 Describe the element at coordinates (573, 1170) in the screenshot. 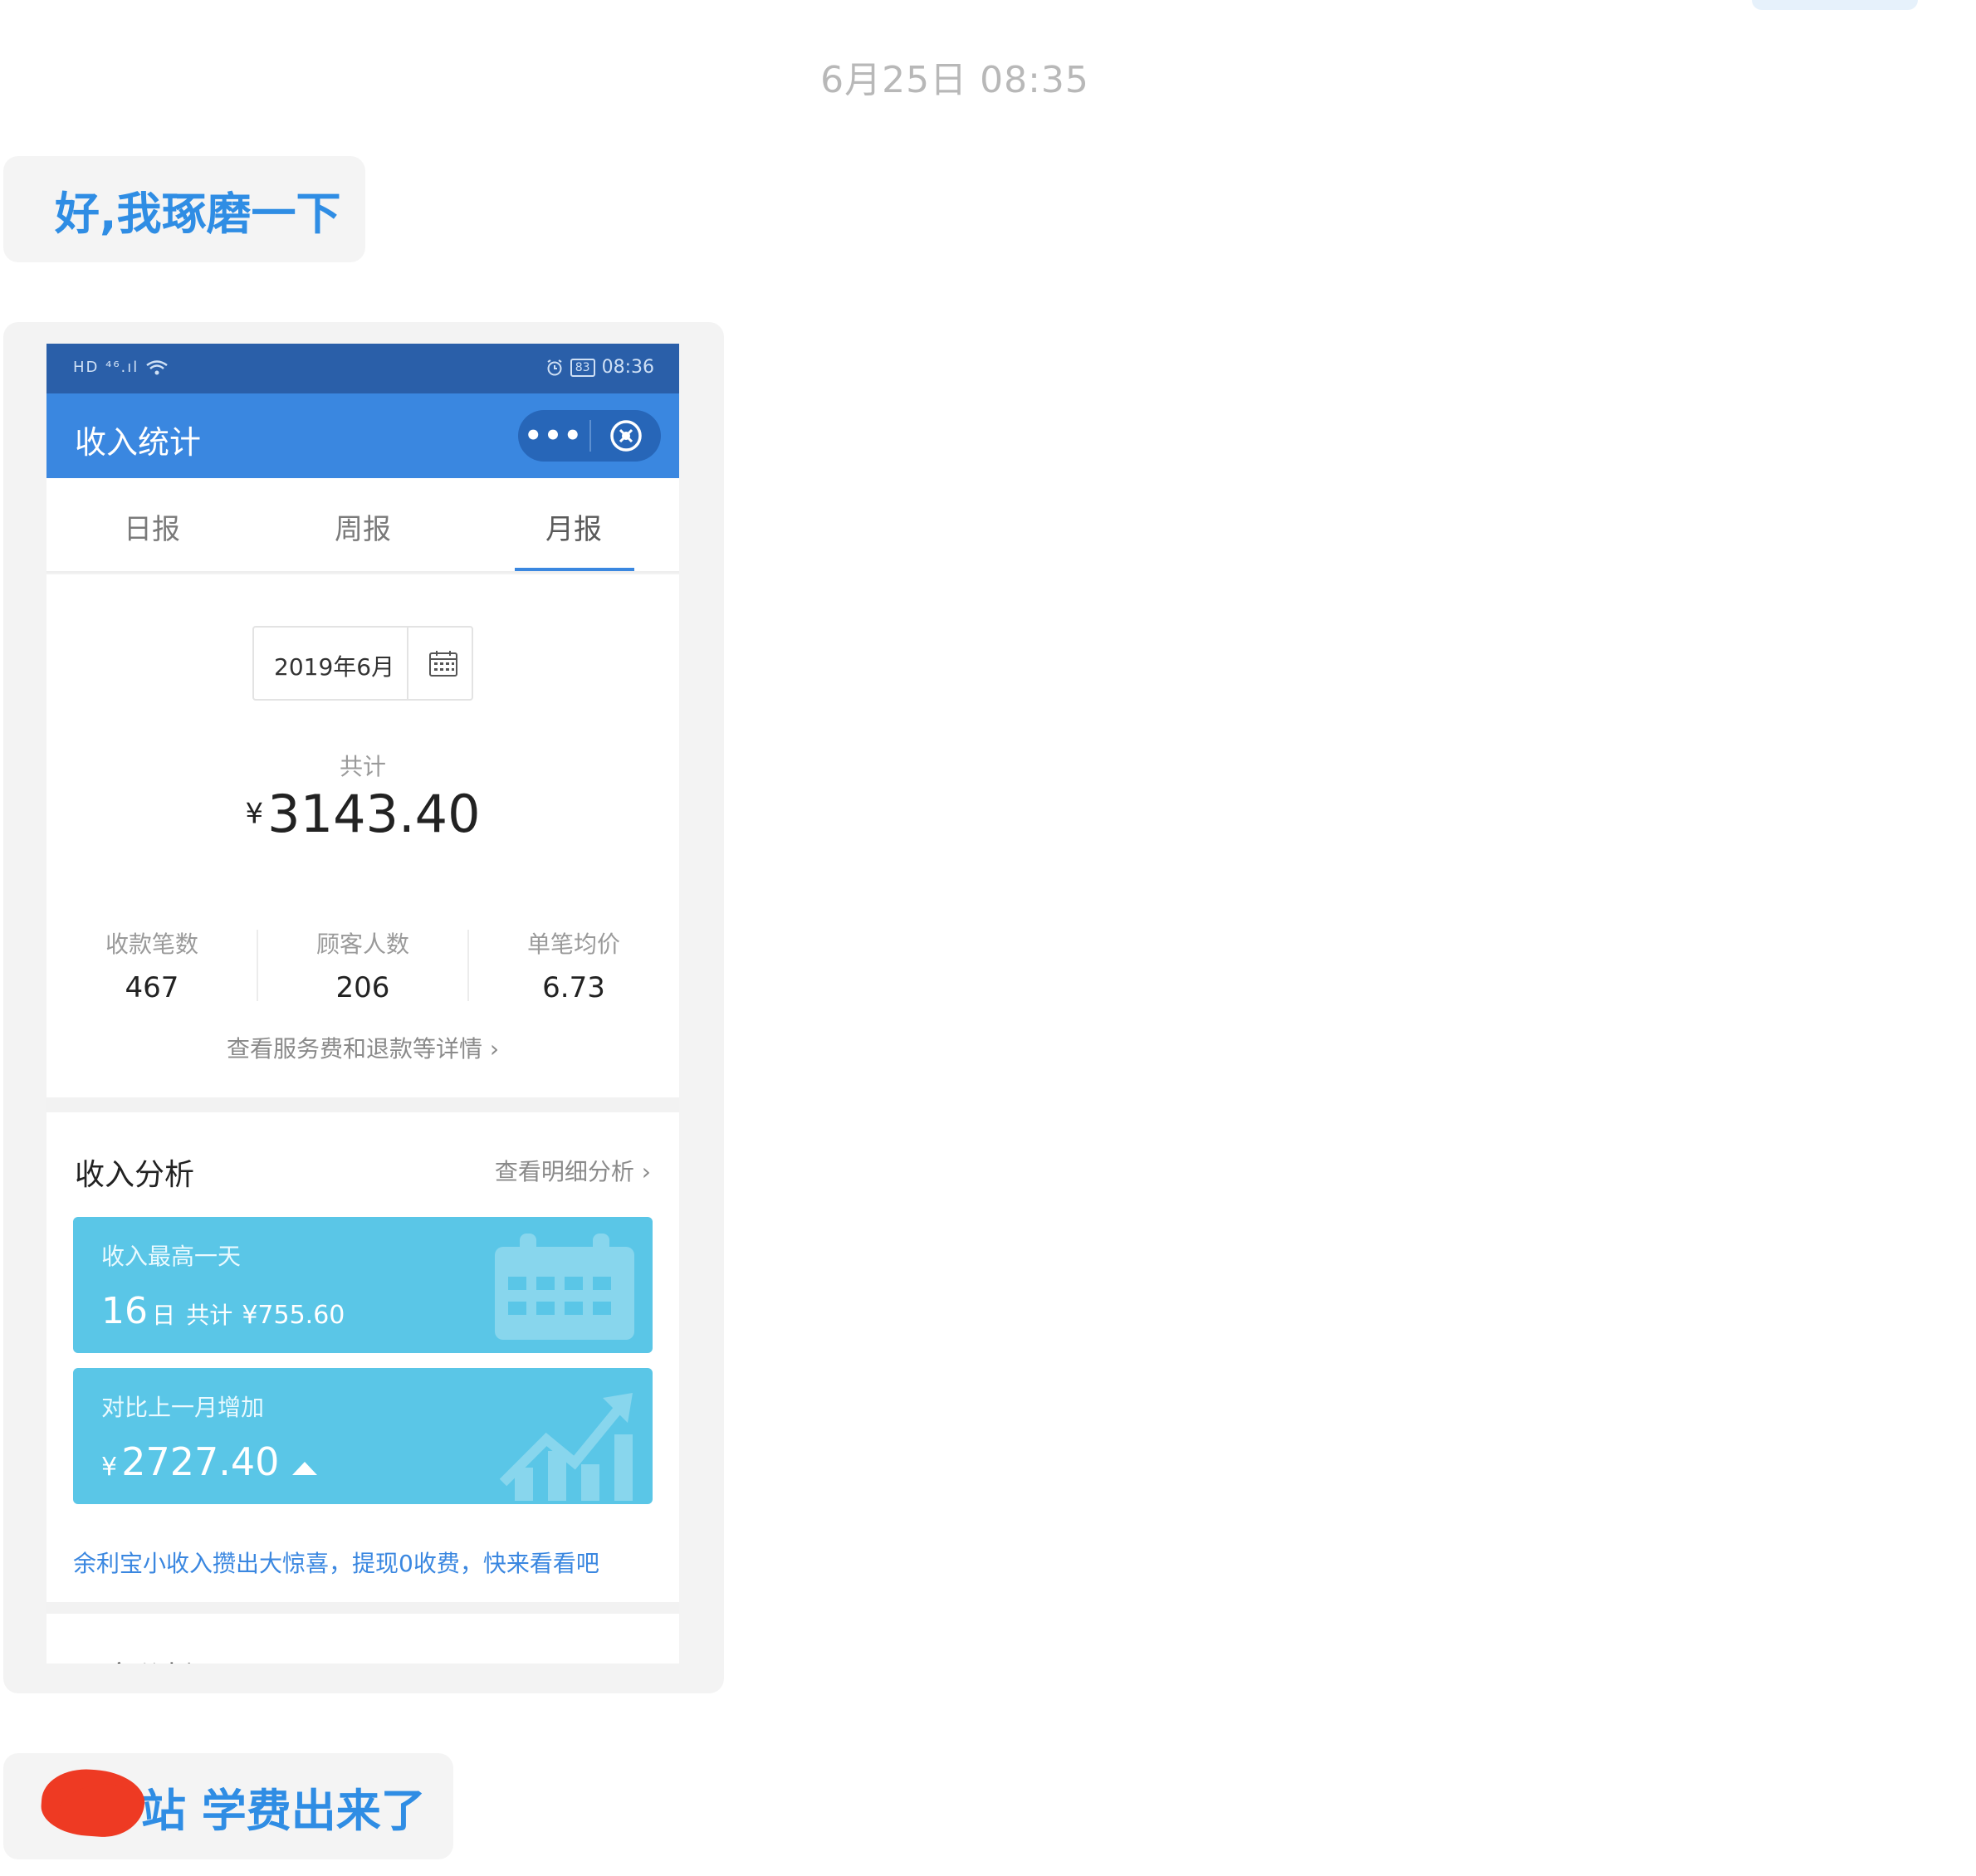

I see `analysis-detail-link: 查看明细分析 ›` at that location.